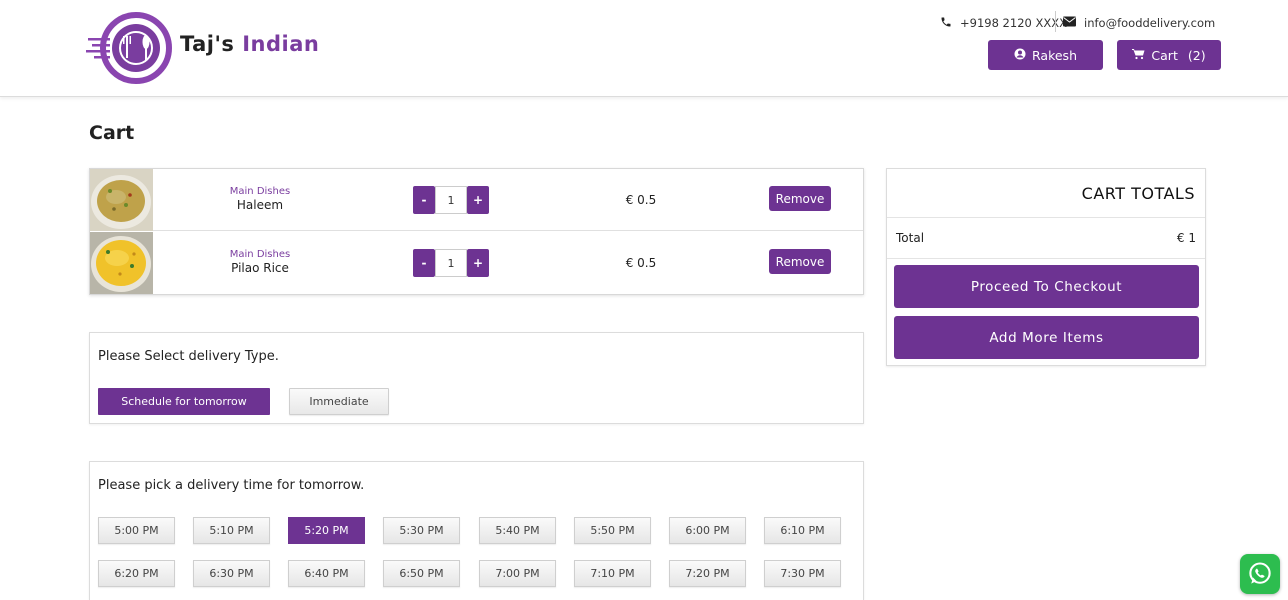 The width and height of the screenshot is (1288, 600). I want to click on time-slot-button: 5:00 PM, so click(136, 530).